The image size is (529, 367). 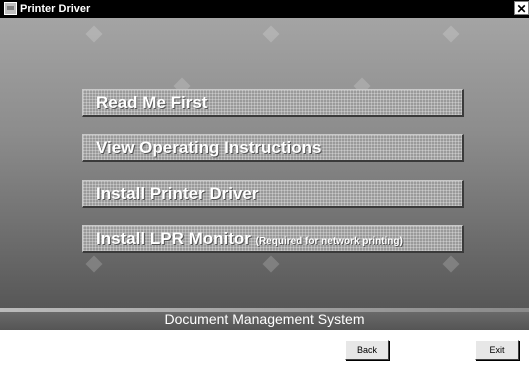 I want to click on printer-icon, so click(x=10, y=8).